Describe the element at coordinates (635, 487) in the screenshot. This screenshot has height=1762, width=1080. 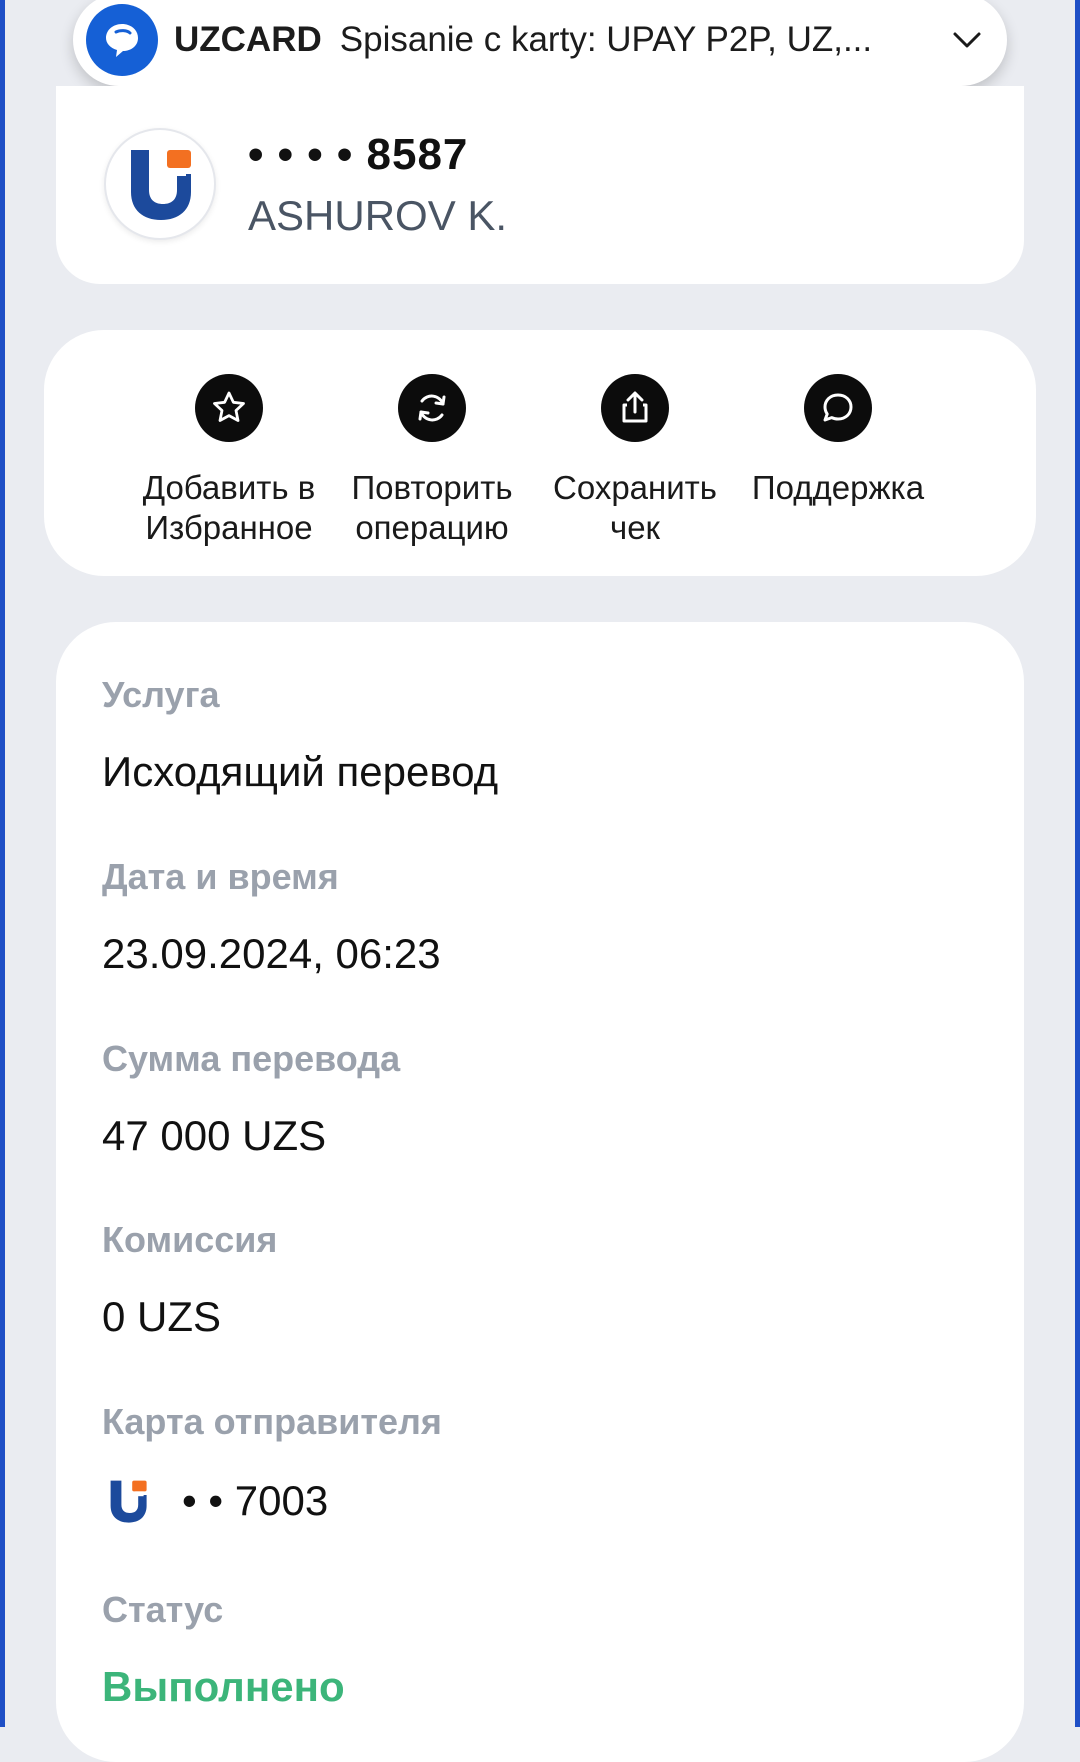
I see `action-label-line1: Сохранить` at that location.